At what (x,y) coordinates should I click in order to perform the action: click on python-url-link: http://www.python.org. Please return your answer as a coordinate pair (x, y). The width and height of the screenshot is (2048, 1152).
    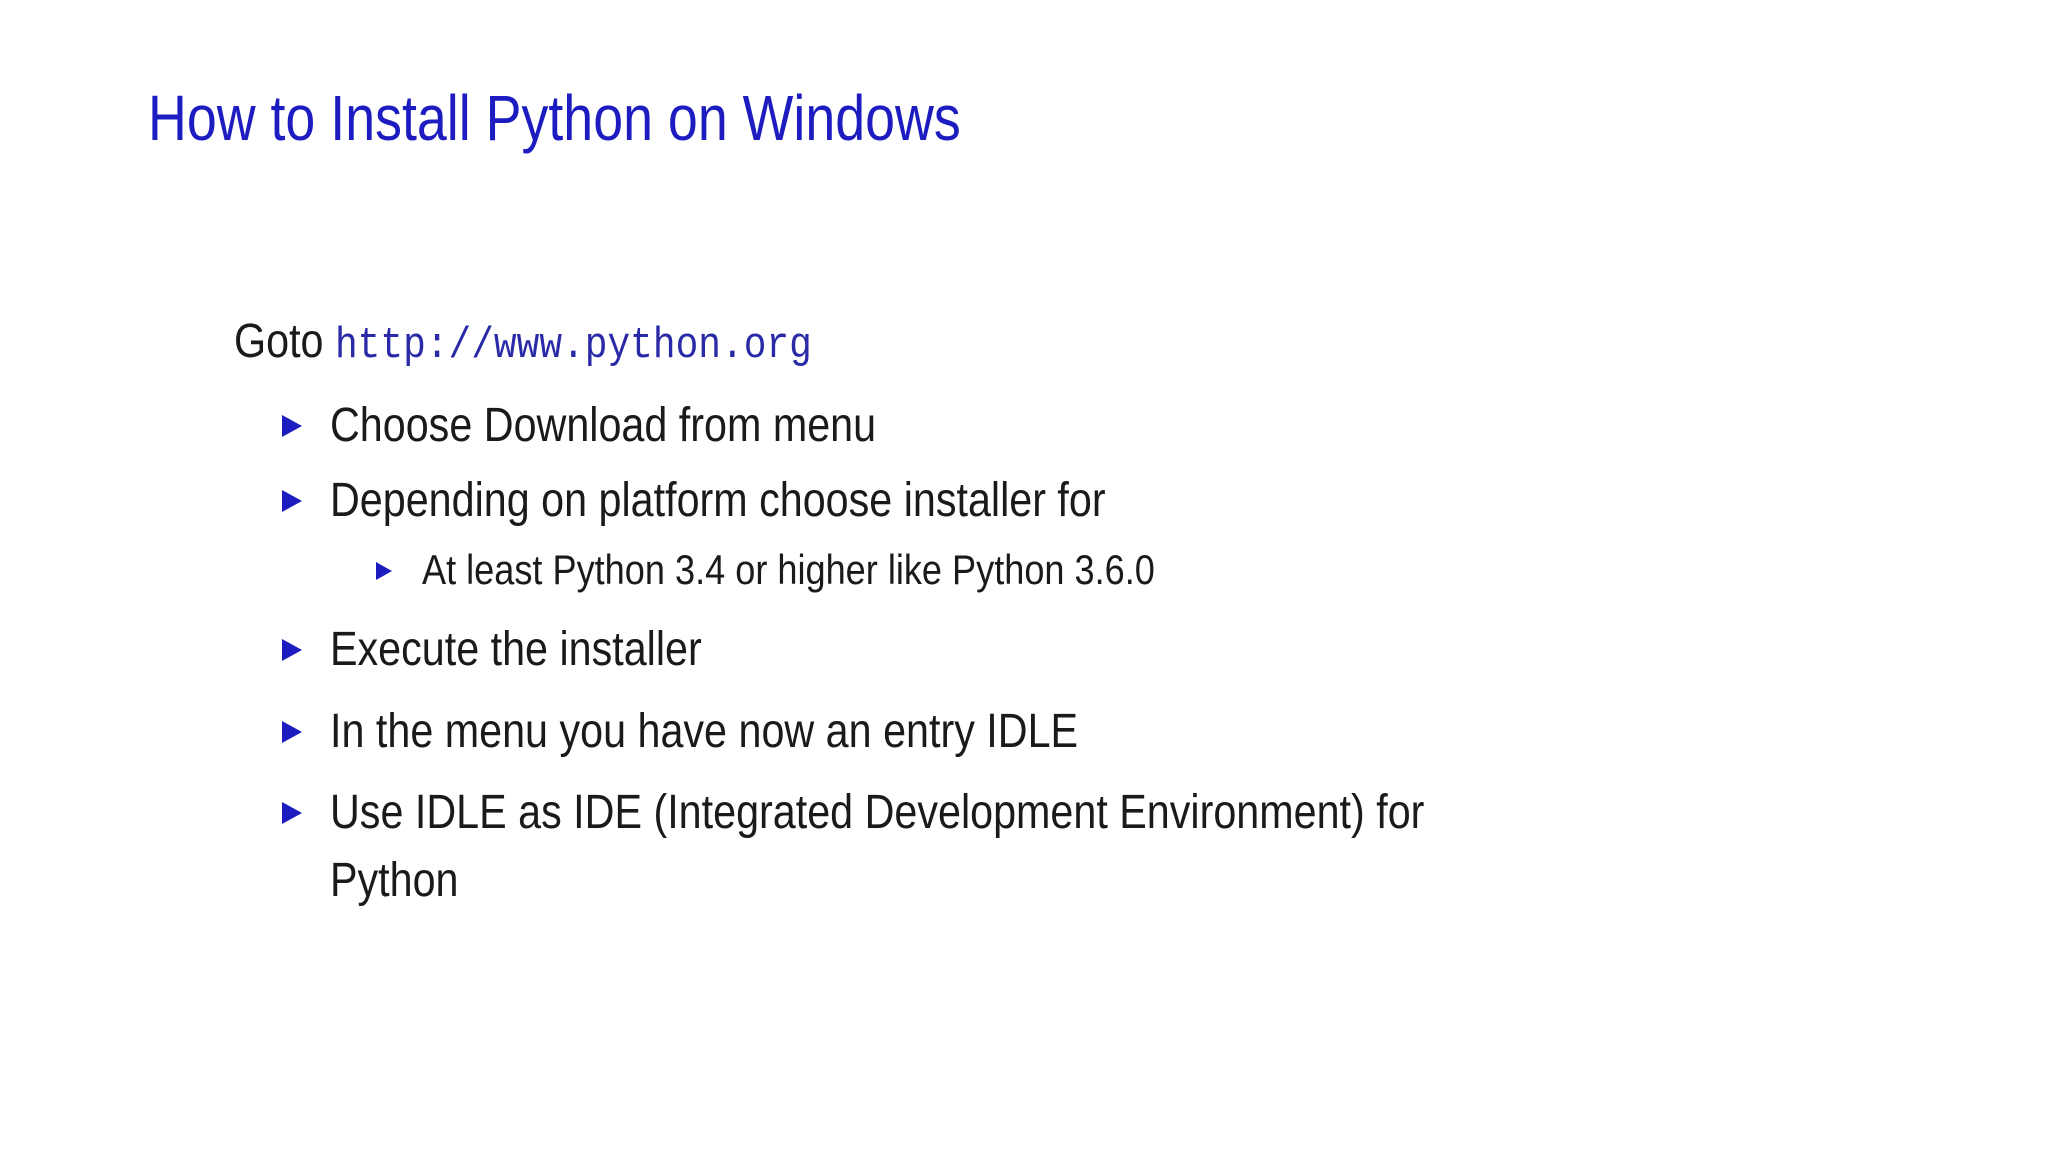
    Looking at the image, I should click on (573, 346).